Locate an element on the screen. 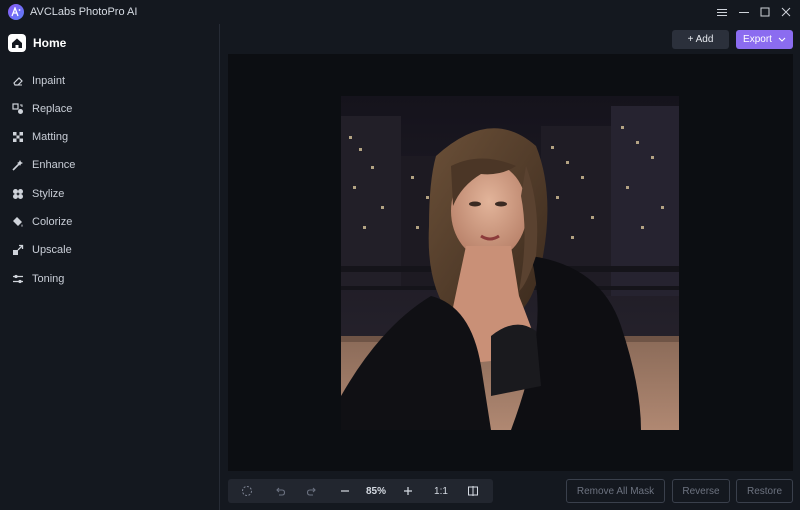 The height and width of the screenshot is (510, 800). matting-icon is located at coordinates (18, 137).